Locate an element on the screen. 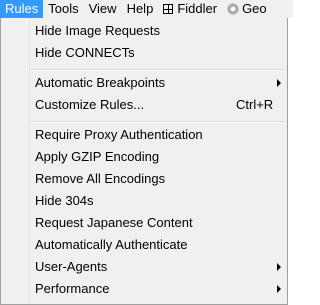  menu-item-hide-image-requests: Hide Image Requests is located at coordinates (144, 31).